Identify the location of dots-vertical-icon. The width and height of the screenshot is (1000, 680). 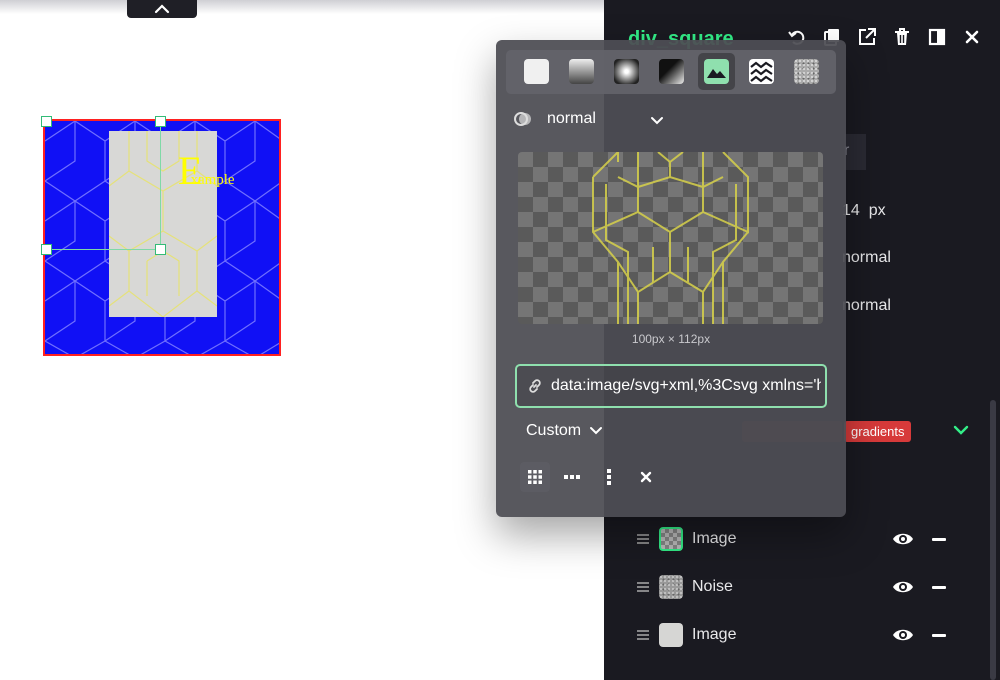
(609, 477).